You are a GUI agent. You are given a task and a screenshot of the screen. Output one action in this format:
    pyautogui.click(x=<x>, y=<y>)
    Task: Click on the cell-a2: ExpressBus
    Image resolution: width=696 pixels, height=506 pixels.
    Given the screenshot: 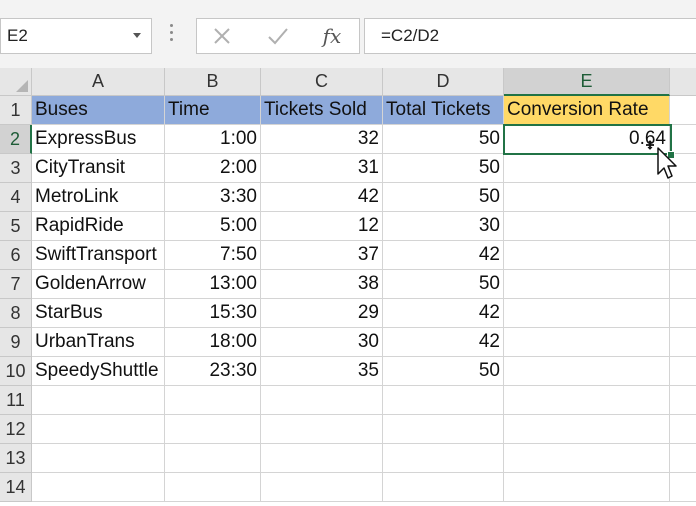 What is the action you would take?
    pyautogui.click(x=98, y=139)
    